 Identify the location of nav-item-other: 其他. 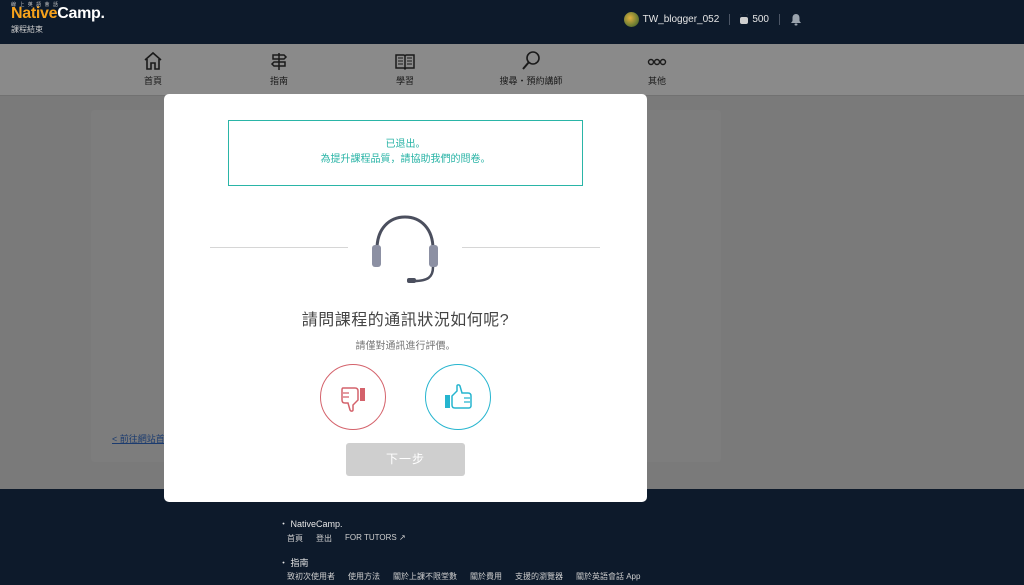
(657, 68).